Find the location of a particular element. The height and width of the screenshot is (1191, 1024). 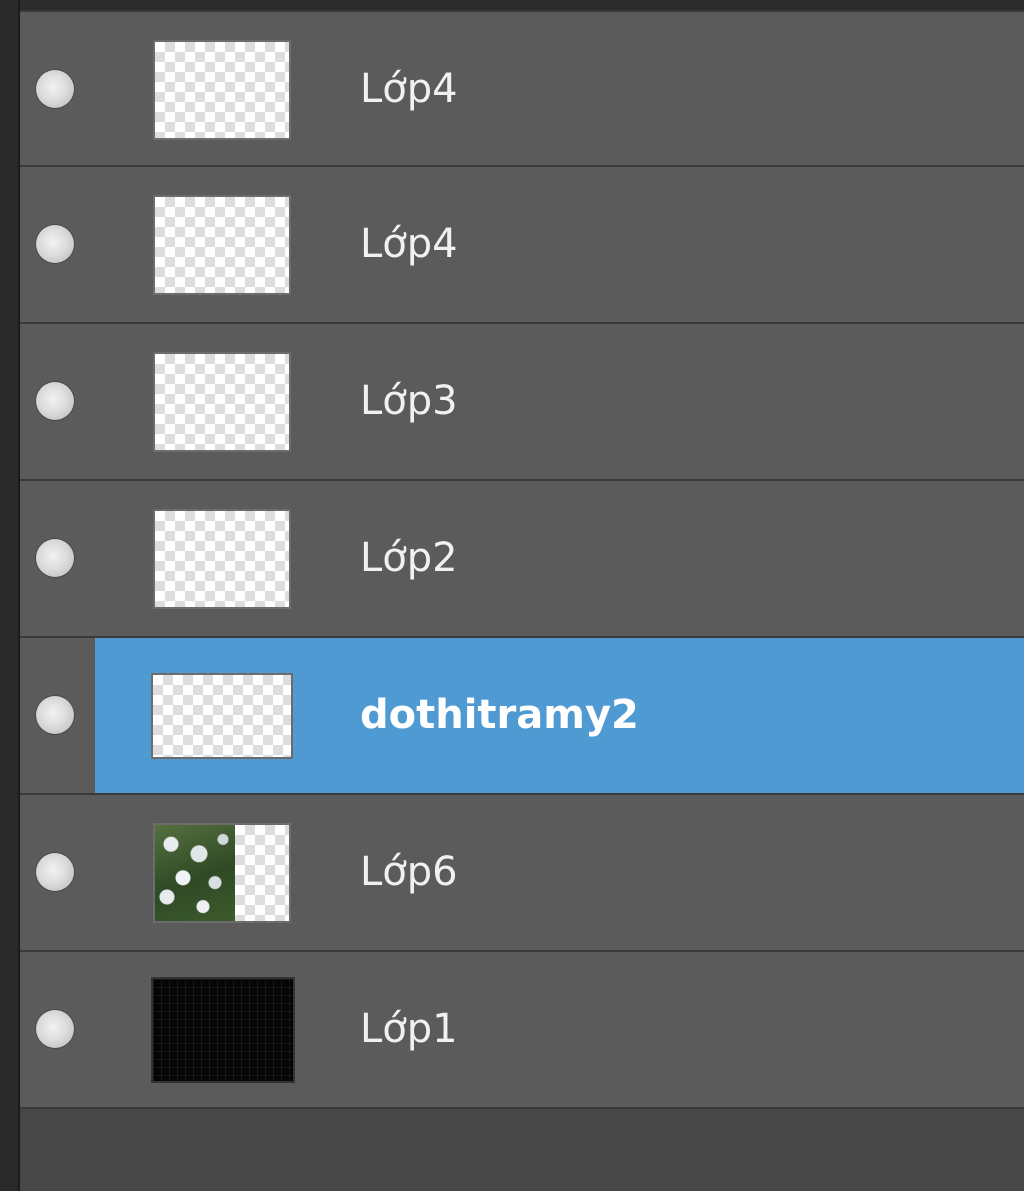

layer-thumbnail-photo is located at coordinates (222, 873).